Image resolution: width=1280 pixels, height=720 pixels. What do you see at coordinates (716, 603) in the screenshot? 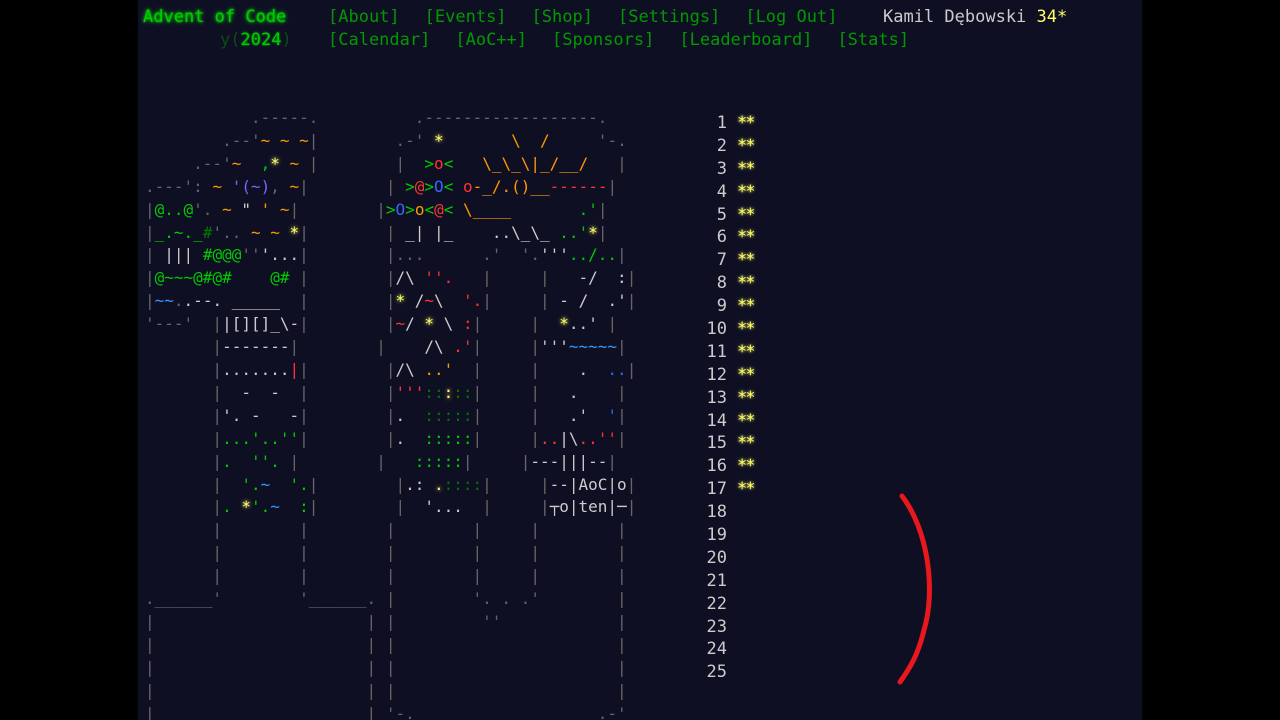
I see `day-number: 22` at bounding box center [716, 603].